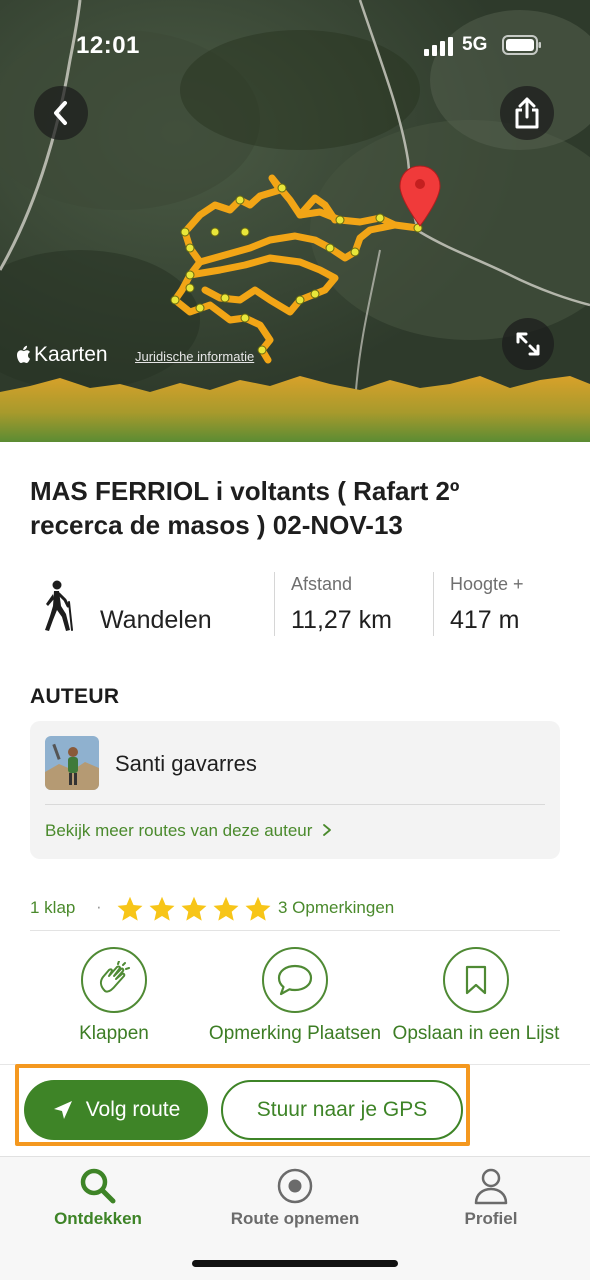 This screenshot has width=590, height=1280. What do you see at coordinates (295, 604) in the screenshot?
I see `route-stats: Wandelen Afstand 11,27 km Hoogte + 417 m` at bounding box center [295, 604].